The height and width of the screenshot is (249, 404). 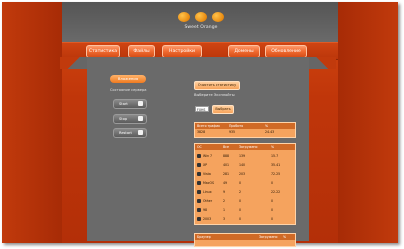 What do you see at coordinates (245, 201) in the screenshot?
I see `table-row: Other 2 0 0` at bounding box center [245, 201].